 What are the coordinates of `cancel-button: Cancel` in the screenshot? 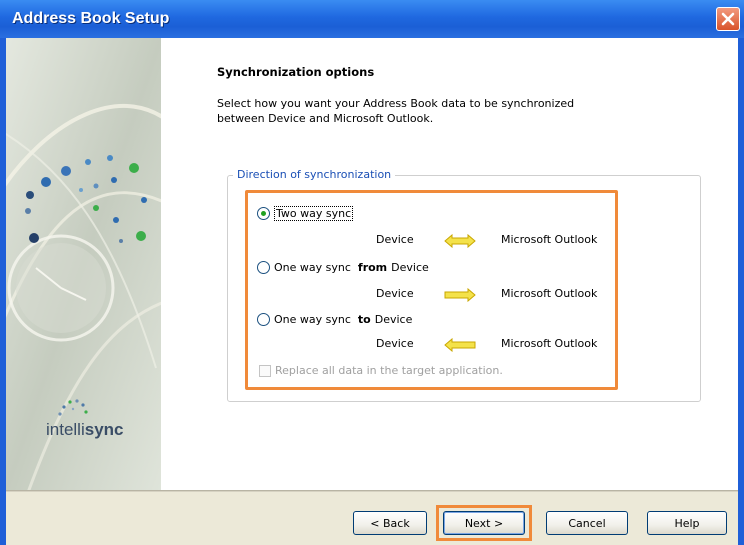 It's located at (587, 523).